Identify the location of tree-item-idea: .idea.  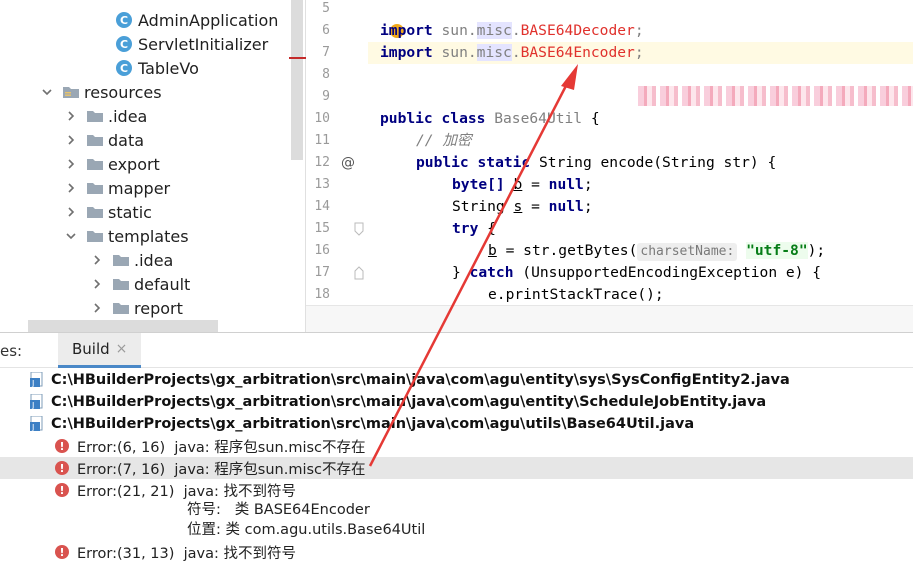
(105, 116).